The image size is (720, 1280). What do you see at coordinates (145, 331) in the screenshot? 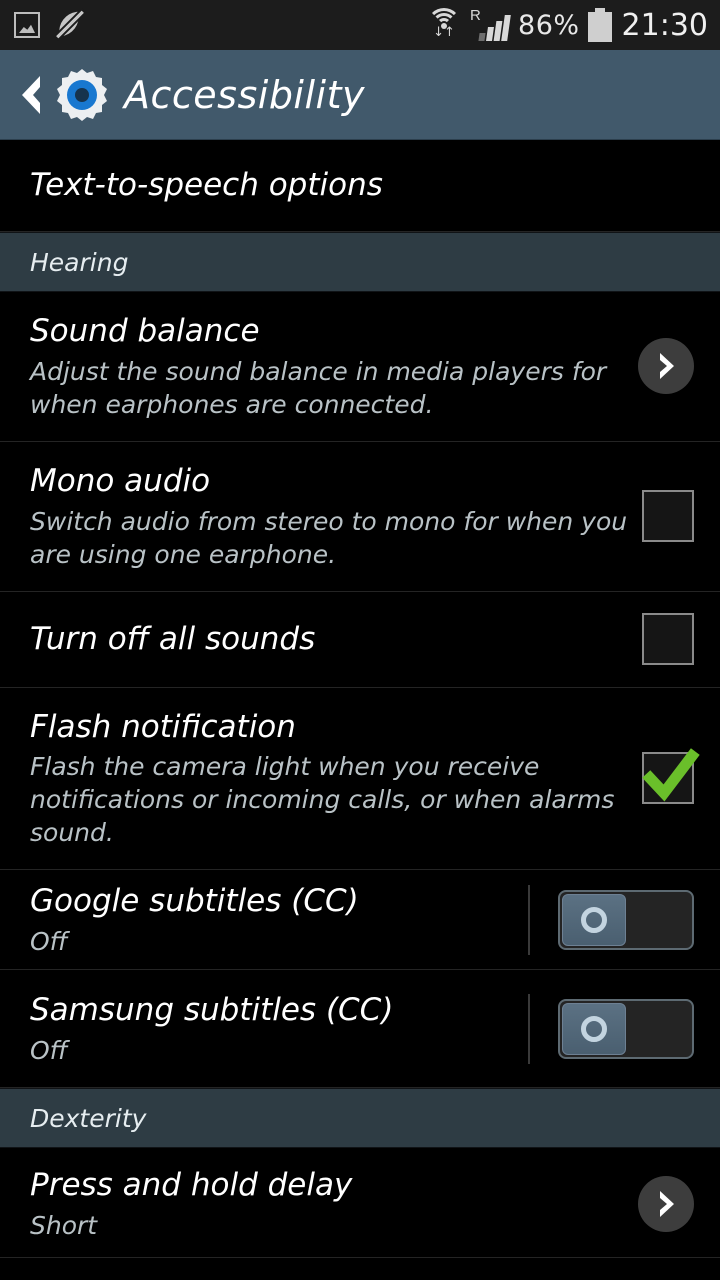
I see `row-title: Sound balance` at bounding box center [145, 331].